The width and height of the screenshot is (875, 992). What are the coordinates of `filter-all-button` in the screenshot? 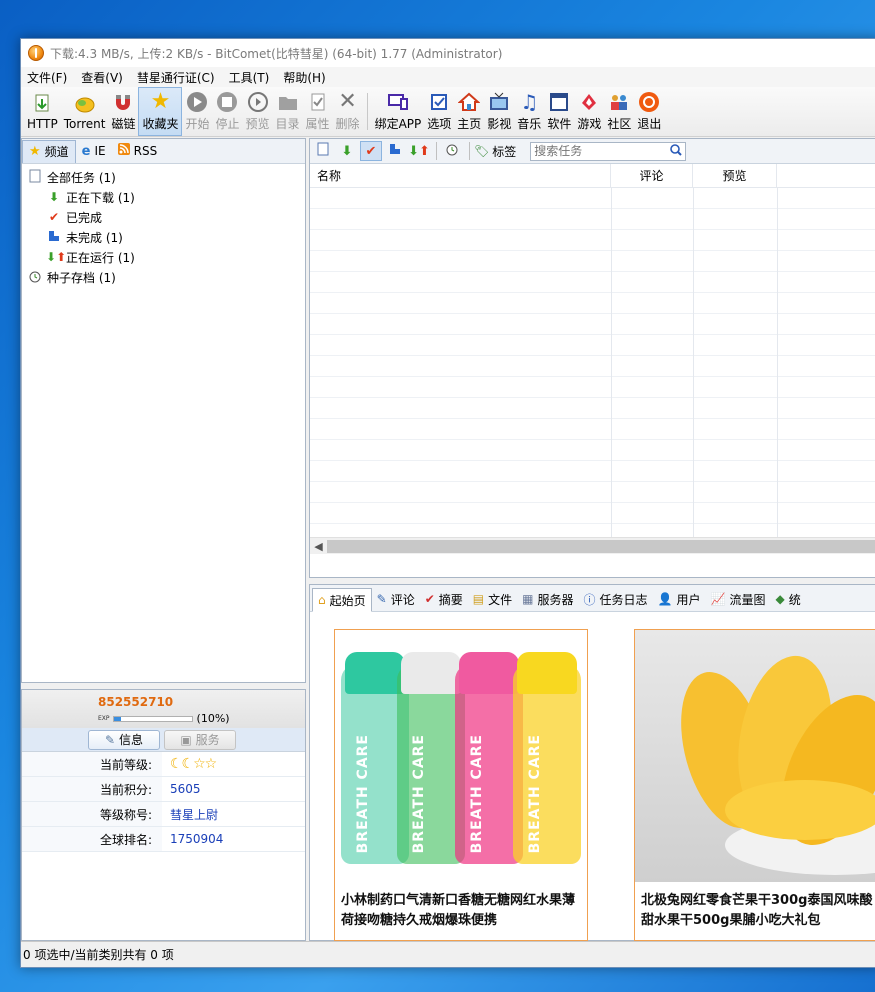 It's located at (323, 151).